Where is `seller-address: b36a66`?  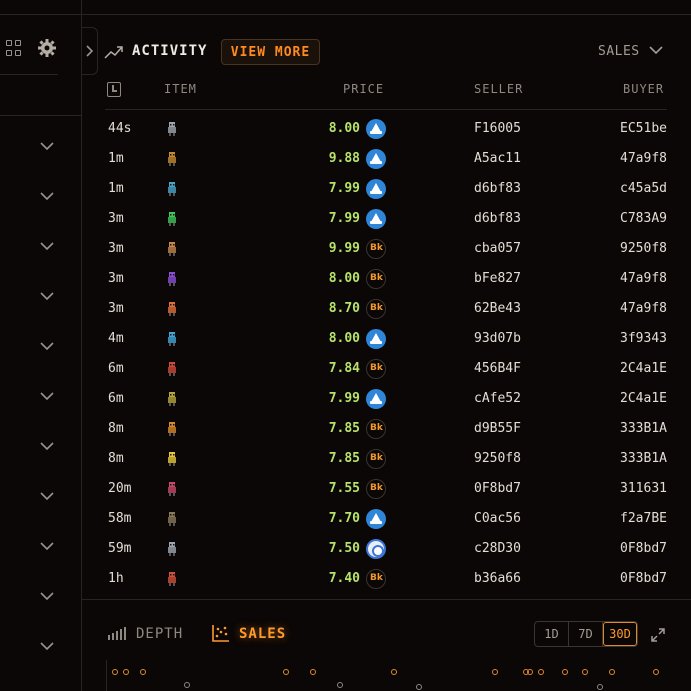
seller-address: b36a66 is located at coordinates (497, 578).